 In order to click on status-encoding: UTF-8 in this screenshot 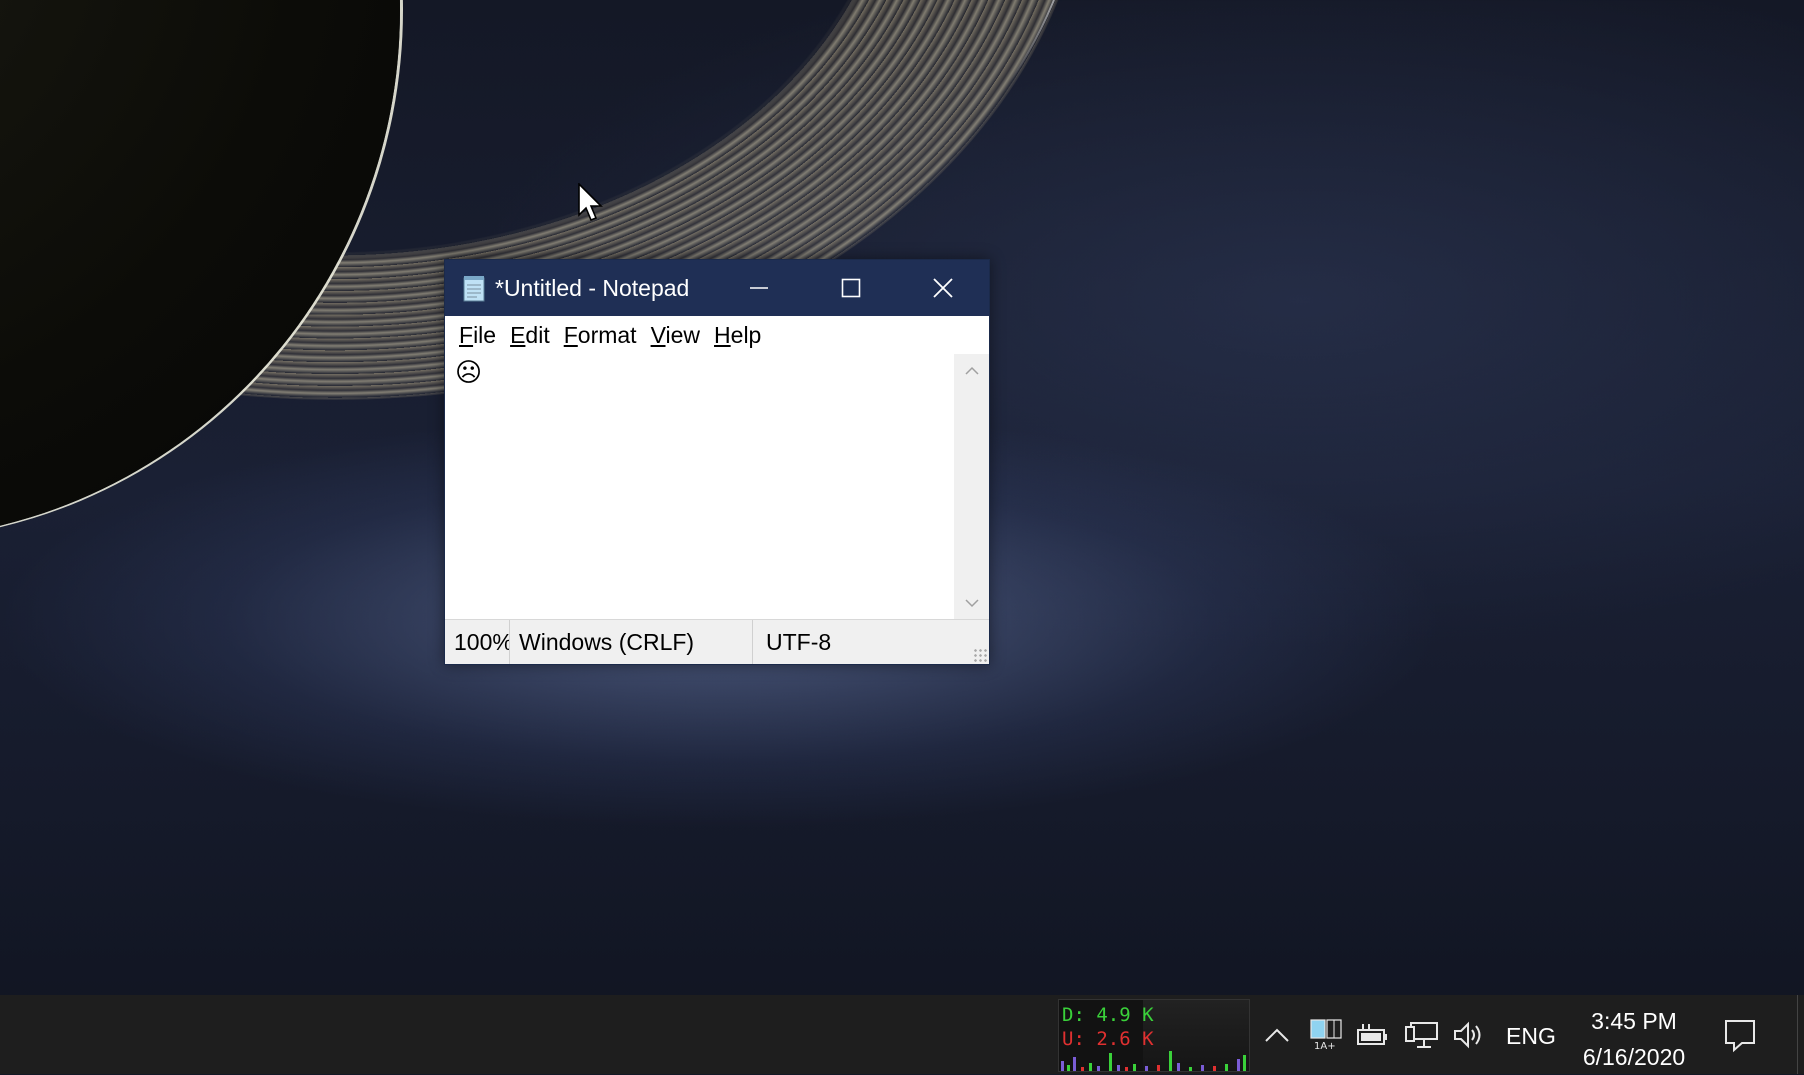, I will do `click(853, 642)`.